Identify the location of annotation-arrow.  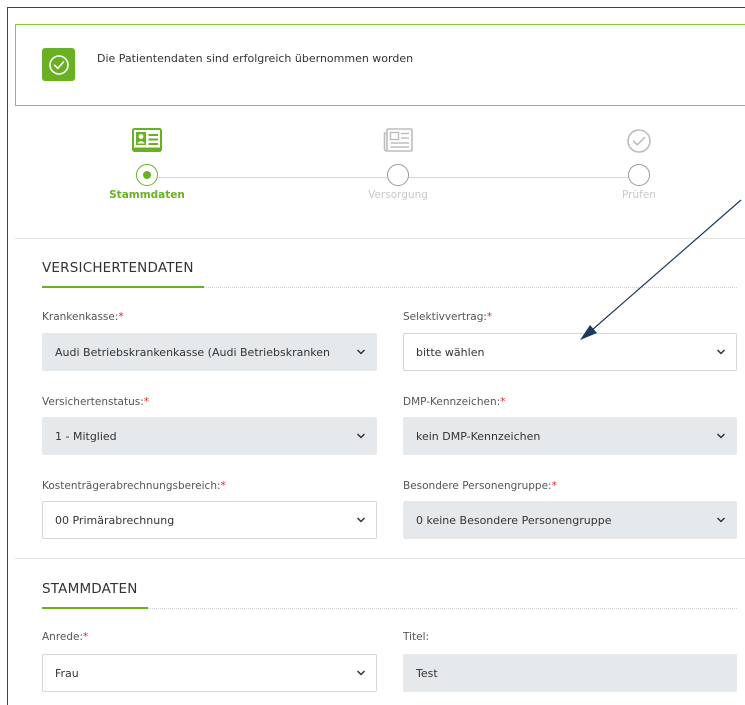
(661, 269).